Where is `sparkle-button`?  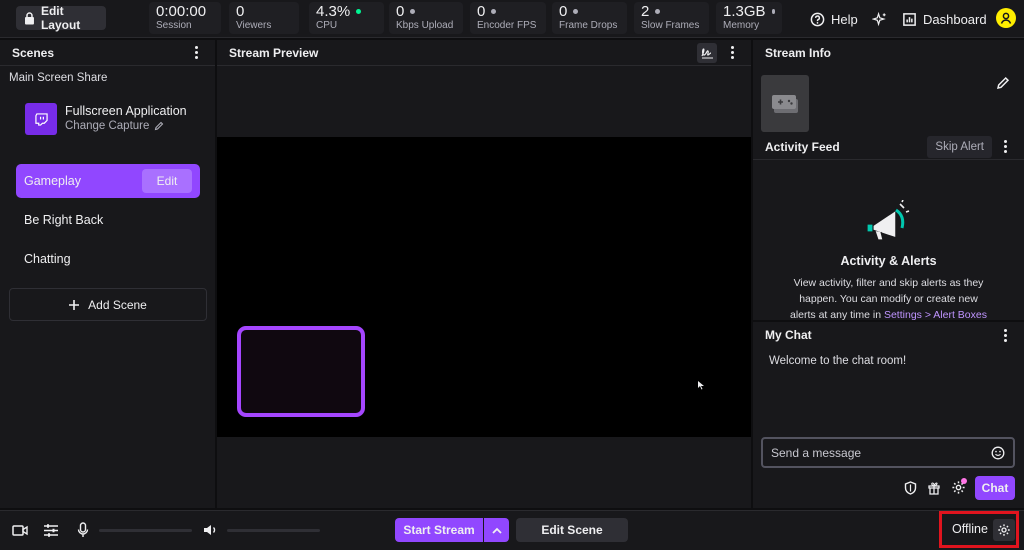
sparkle-button is located at coordinates (879, 19).